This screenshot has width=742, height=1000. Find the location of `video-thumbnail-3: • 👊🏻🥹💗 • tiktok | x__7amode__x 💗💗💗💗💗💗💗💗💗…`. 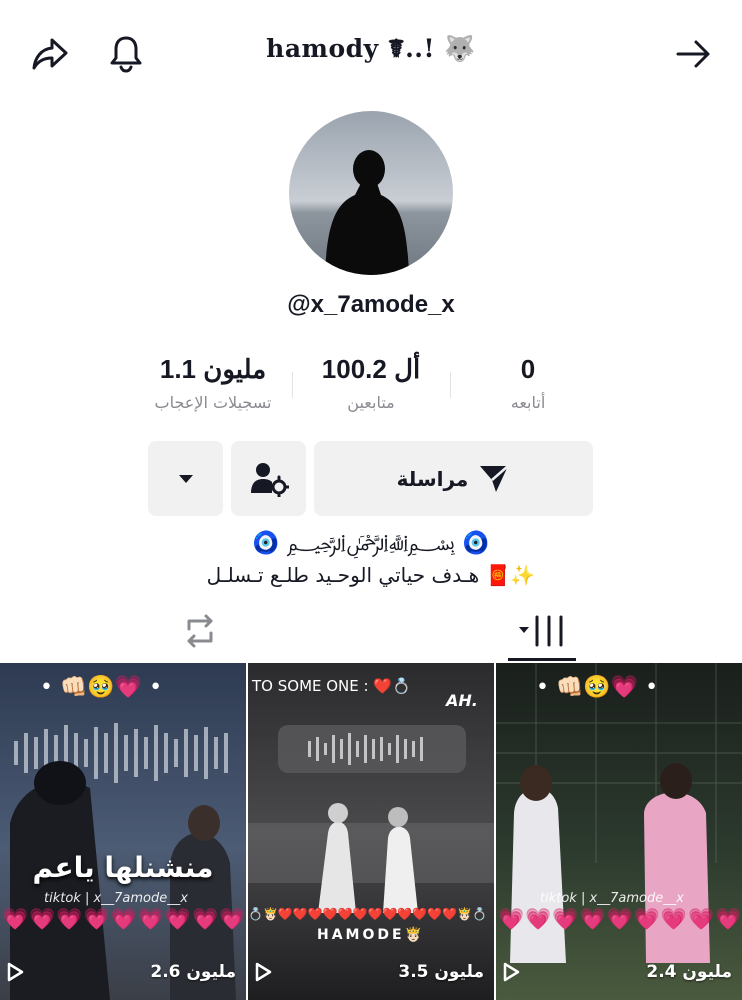

video-thumbnail-3: • 👊🏻🥹💗 • tiktok | x__7amode__x 💗💗💗💗💗💗💗💗💗… is located at coordinates (619, 831).